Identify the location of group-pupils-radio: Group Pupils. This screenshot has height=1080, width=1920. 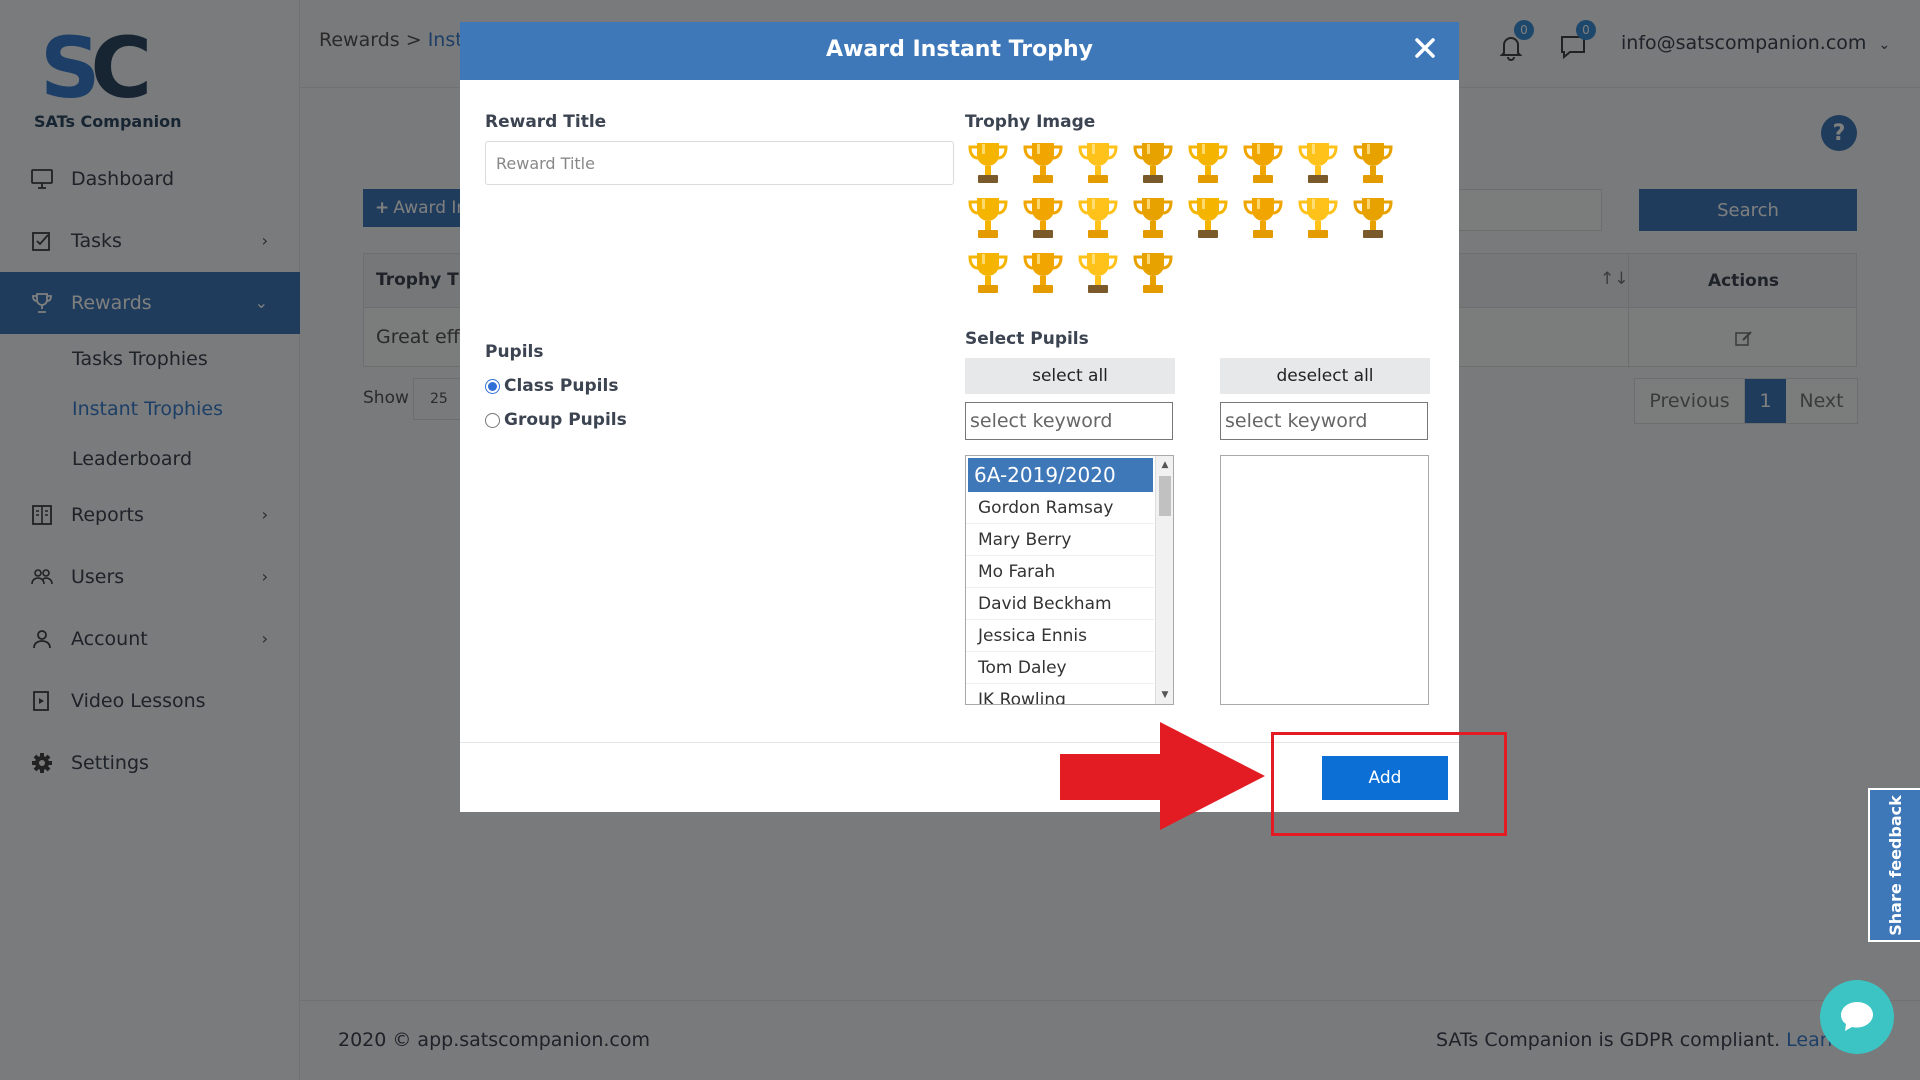
(556, 420).